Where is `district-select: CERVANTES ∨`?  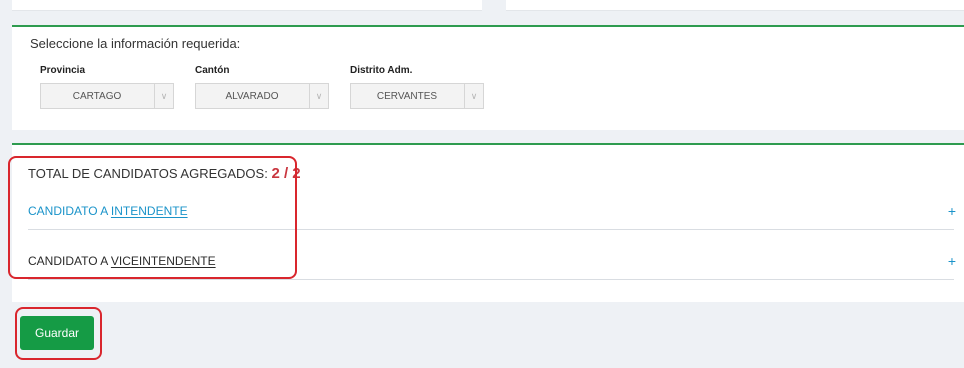
district-select: CERVANTES ∨ is located at coordinates (417, 96).